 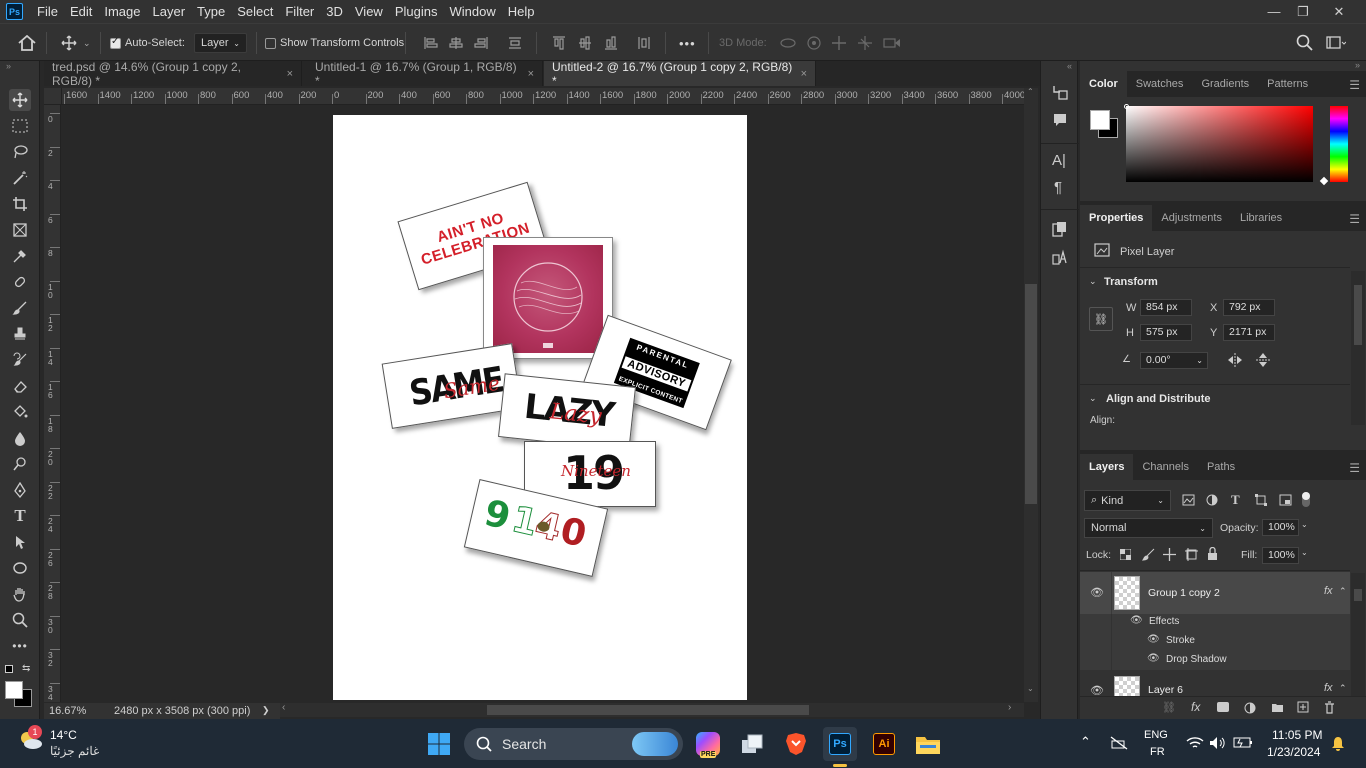 I want to click on workspace-icon, so click(x=1336, y=43).